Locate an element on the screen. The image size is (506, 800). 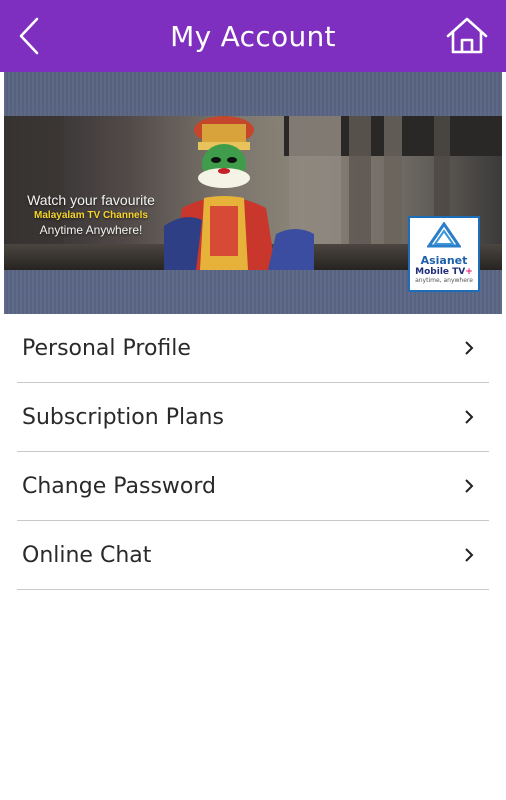
page-title: My Account is located at coordinates (253, 36).